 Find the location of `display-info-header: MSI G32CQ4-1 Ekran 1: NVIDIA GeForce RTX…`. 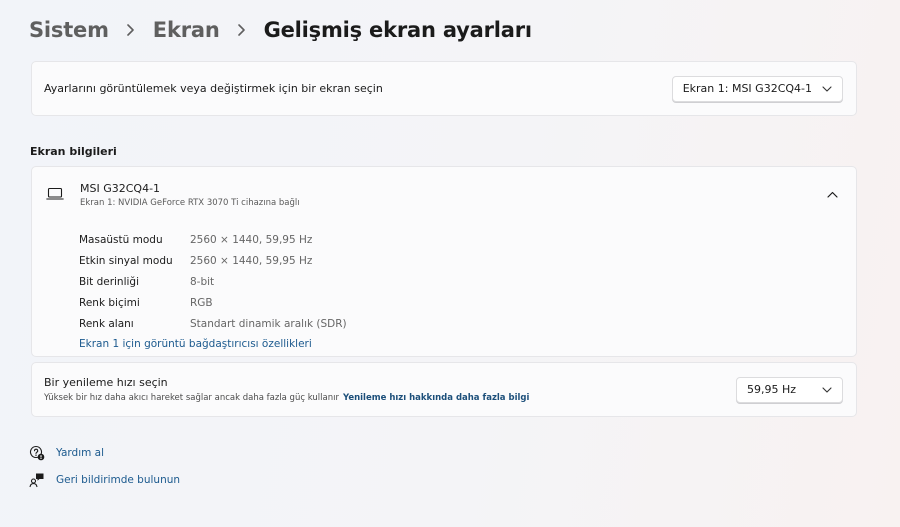

display-info-header: MSI G32CQ4-1 Ekran 1: NVIDIA GeForce RTX… is located at coordinates (444, 194).